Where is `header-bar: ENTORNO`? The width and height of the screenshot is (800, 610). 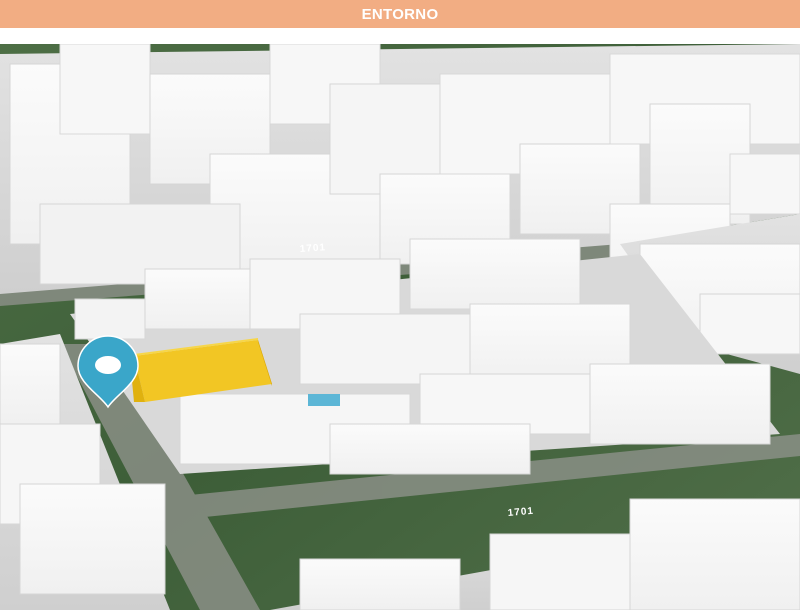
header-bar: ENTORNO is located at coordinates (400, 14).